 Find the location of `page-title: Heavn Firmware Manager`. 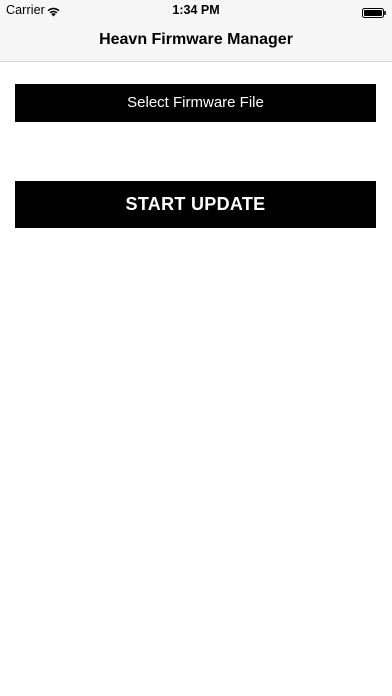

page-title: Heavn Firmware Manager is located at coordinates (196, 39).